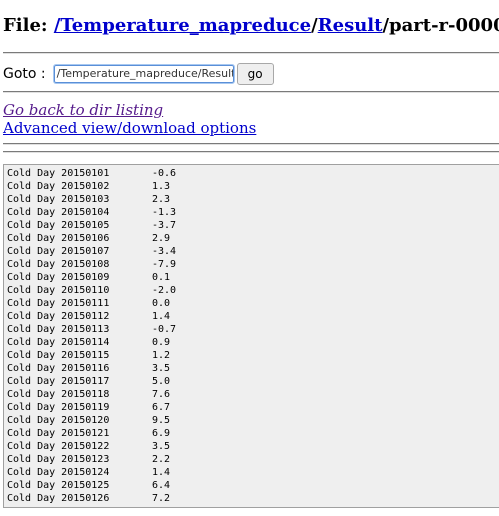  Describe the element at coordinates (253, 212) in the screenshot. I see `content-row: Cold Day 20150104 -1.3` at that location.